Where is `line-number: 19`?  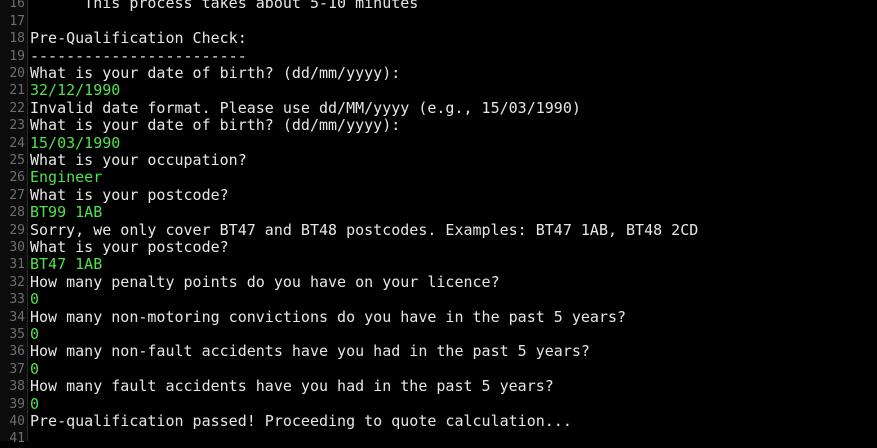 line-number: 19 is located at coordinates (17, 56).